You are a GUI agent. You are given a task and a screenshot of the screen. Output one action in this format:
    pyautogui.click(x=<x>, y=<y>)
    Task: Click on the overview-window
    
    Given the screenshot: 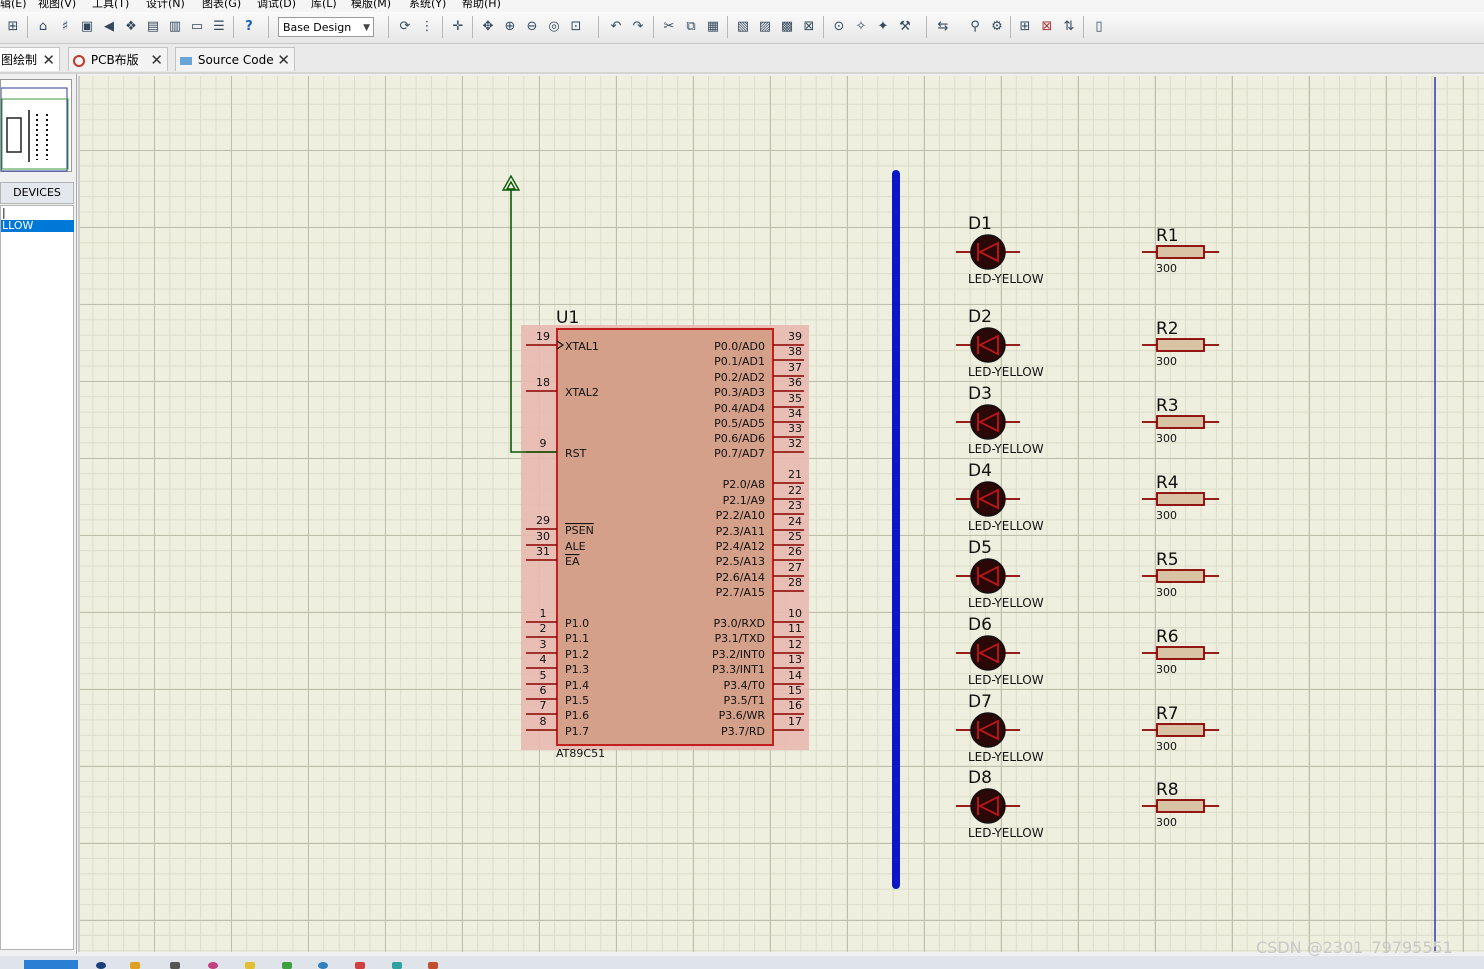 What is the action you would take?
    pyautogui.click(x=36, y=125)
    